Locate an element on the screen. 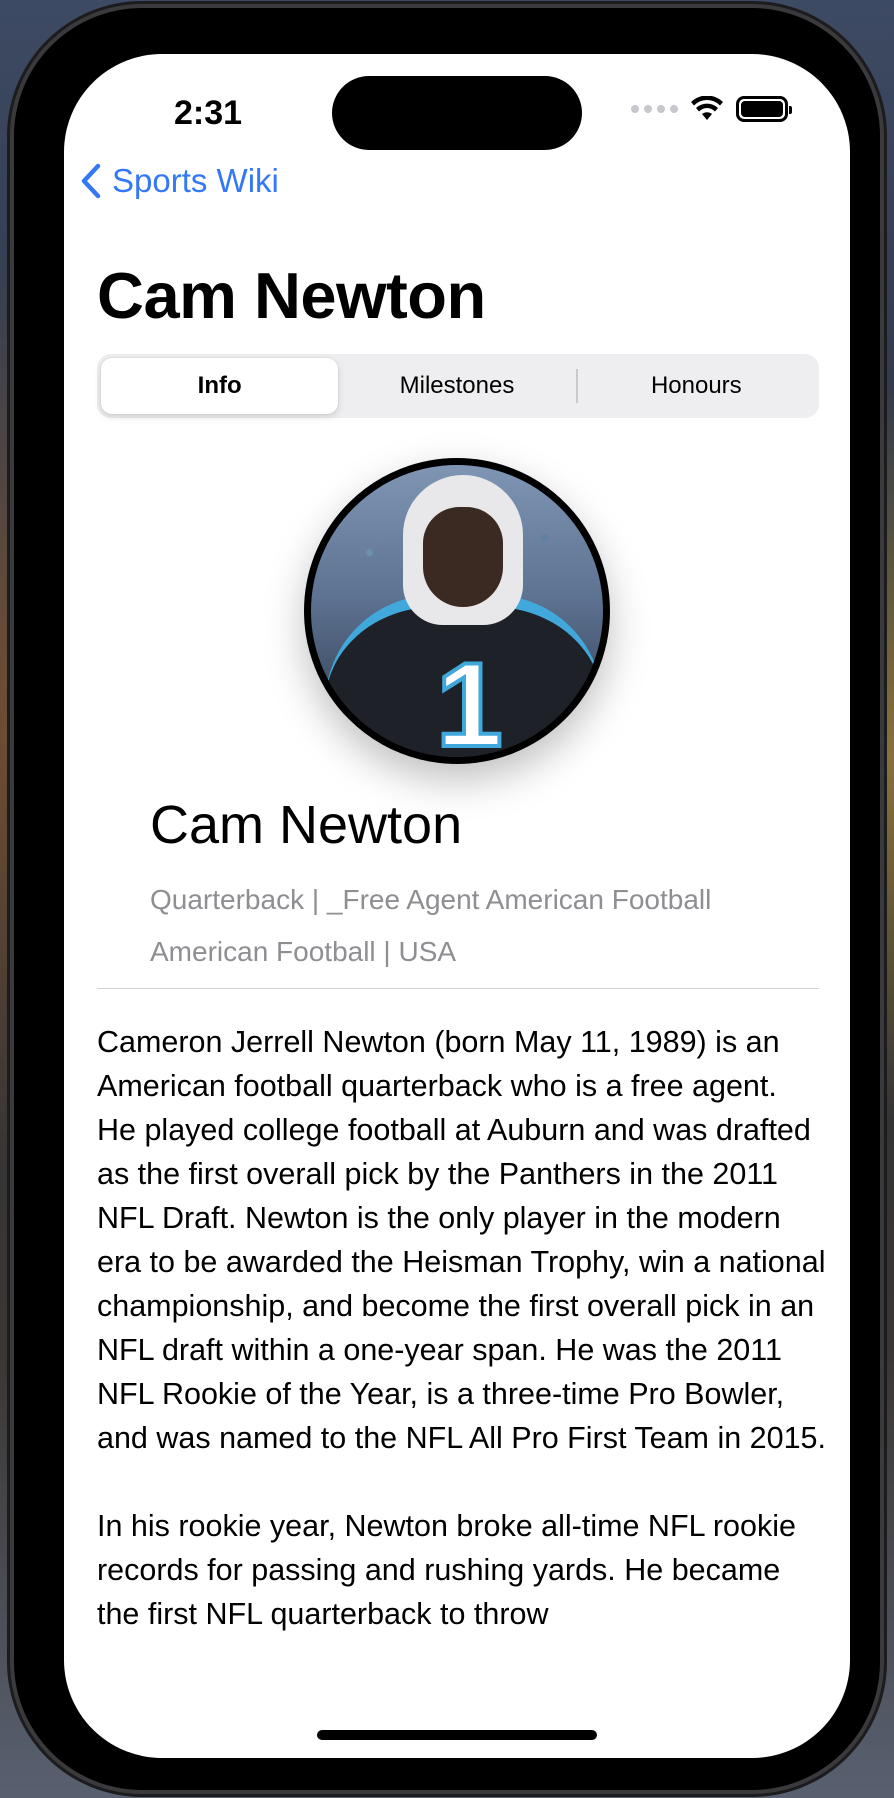 This screenshot has height=1798, width=894. dynamic-island is located at coordinates (457, 113).